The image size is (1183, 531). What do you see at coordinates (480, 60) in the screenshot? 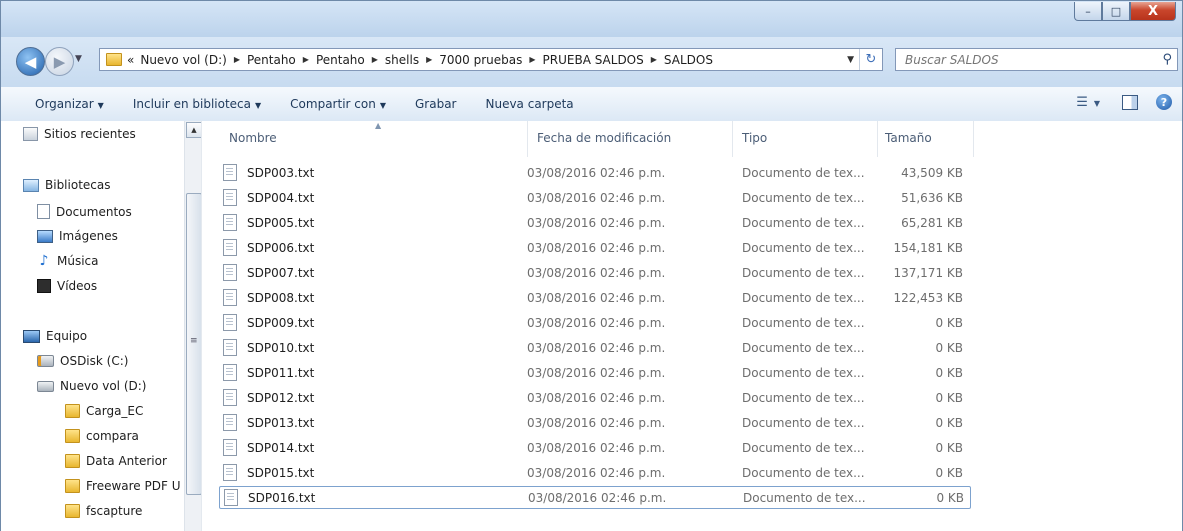
I see `breadcrumb-item: 7000 pruebas` at bounding box center [480, 60].